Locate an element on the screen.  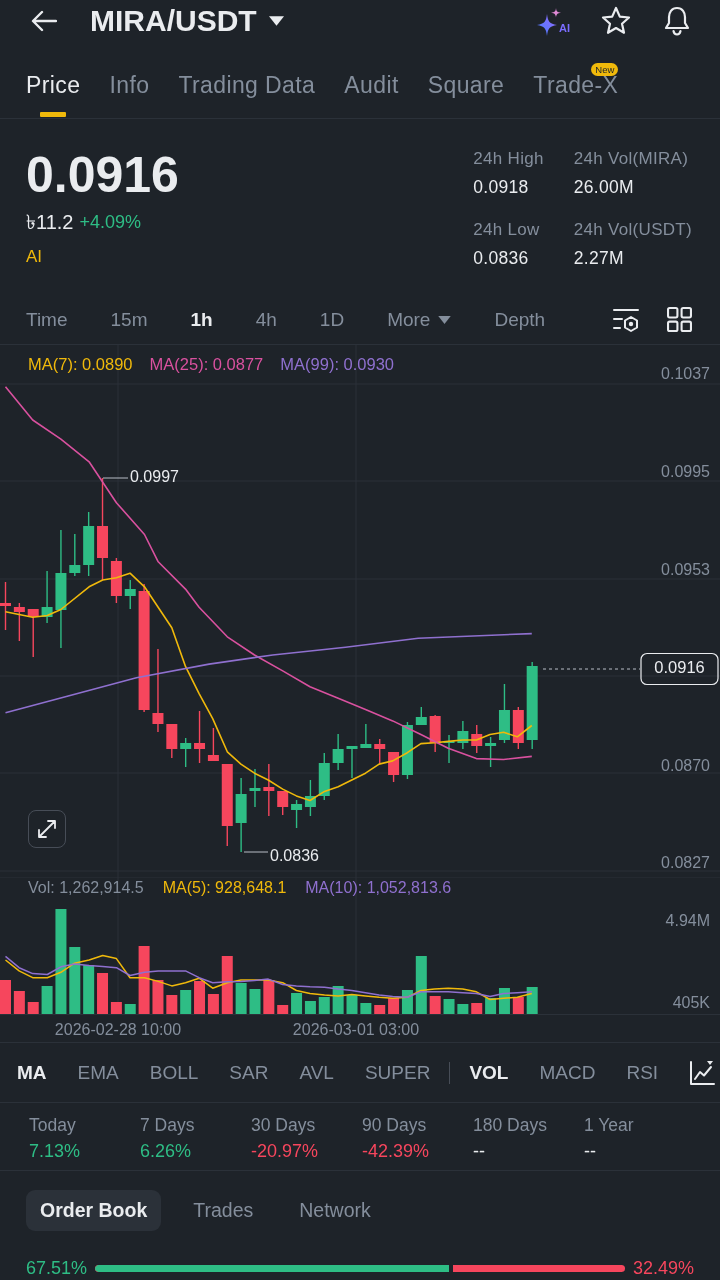
chart-period-tab: 4h is located at coordinates (266, 319).